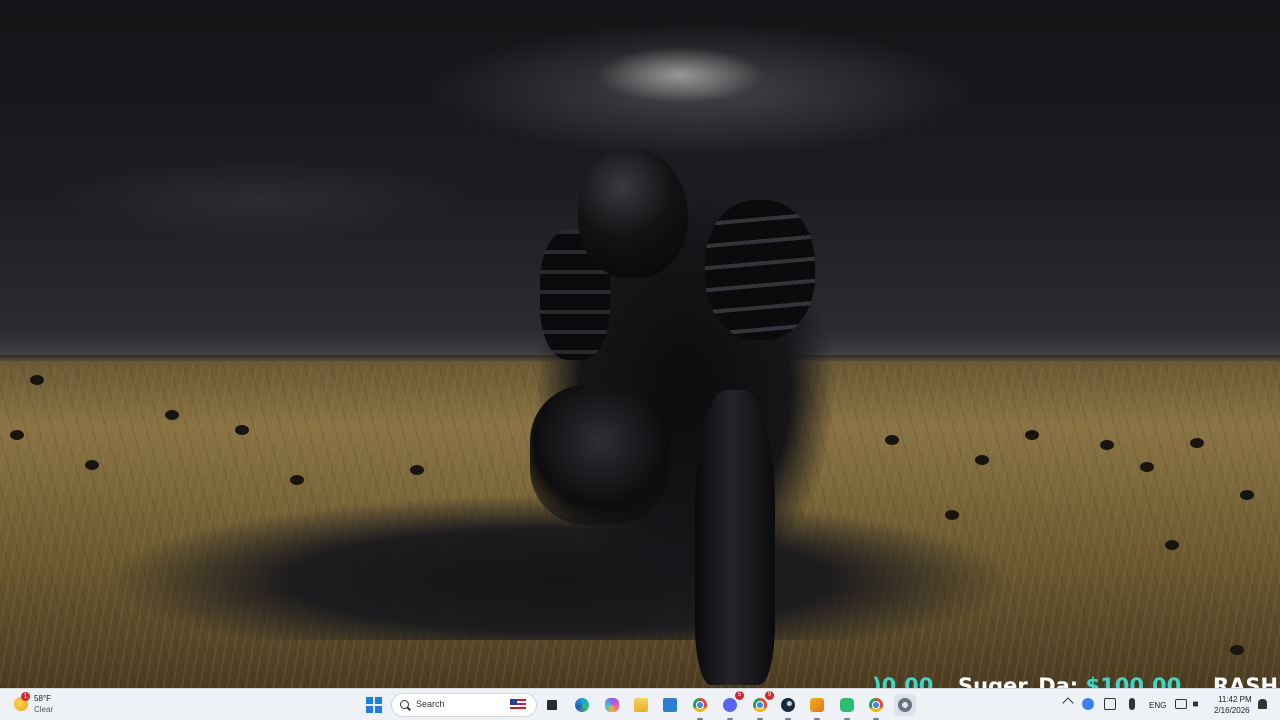 The image size is (1280, 720). Describe the element at coordinates (600, 455) in the screenshot. I see `wallpaper-knight-gauntlet` at that location.